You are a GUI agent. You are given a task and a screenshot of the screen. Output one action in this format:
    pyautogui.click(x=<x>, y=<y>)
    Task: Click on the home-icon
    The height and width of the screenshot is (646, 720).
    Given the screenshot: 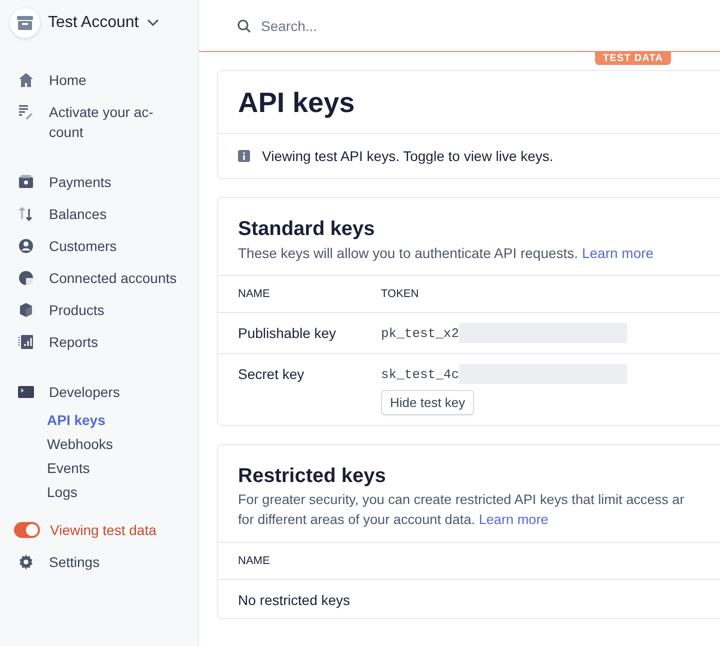 What is the action you would take?
    pyautogui.click(x=26, y=80)
    